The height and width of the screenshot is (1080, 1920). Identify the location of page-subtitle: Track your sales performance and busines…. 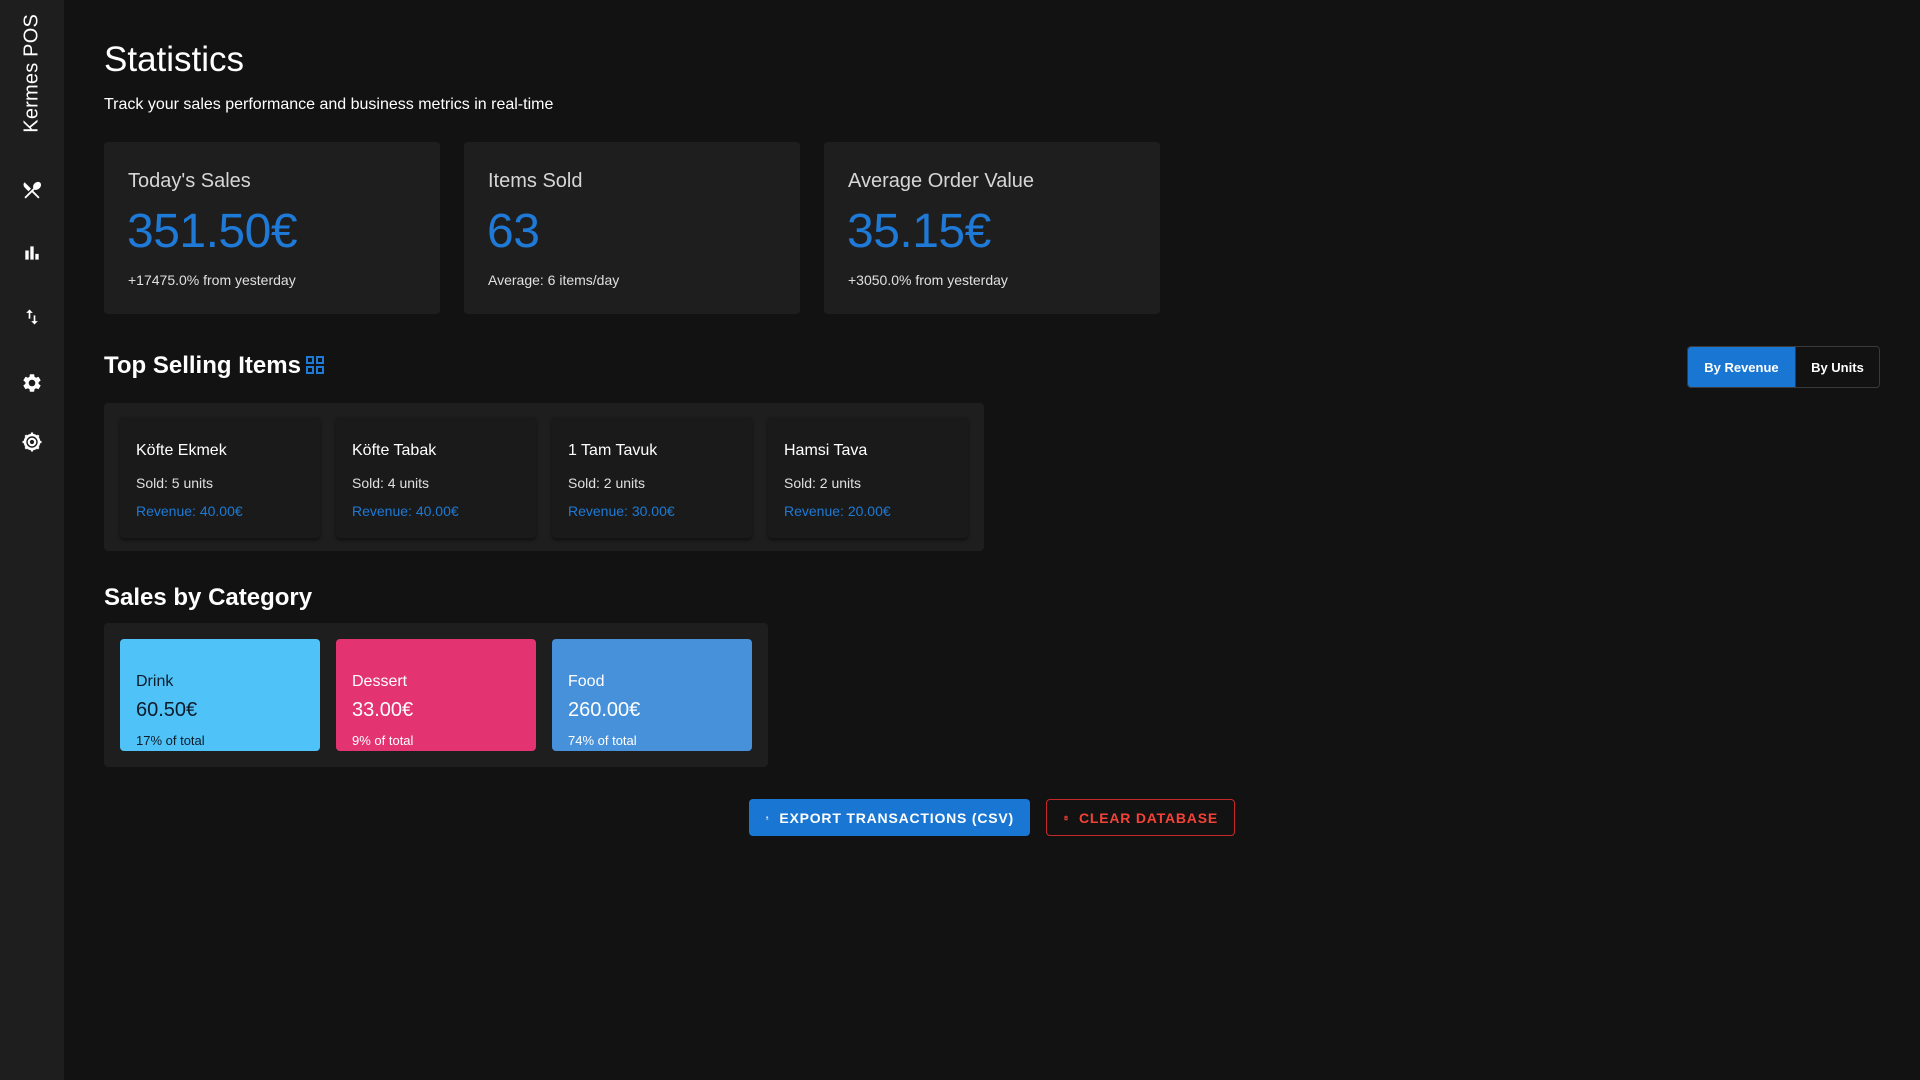
(329, 104).